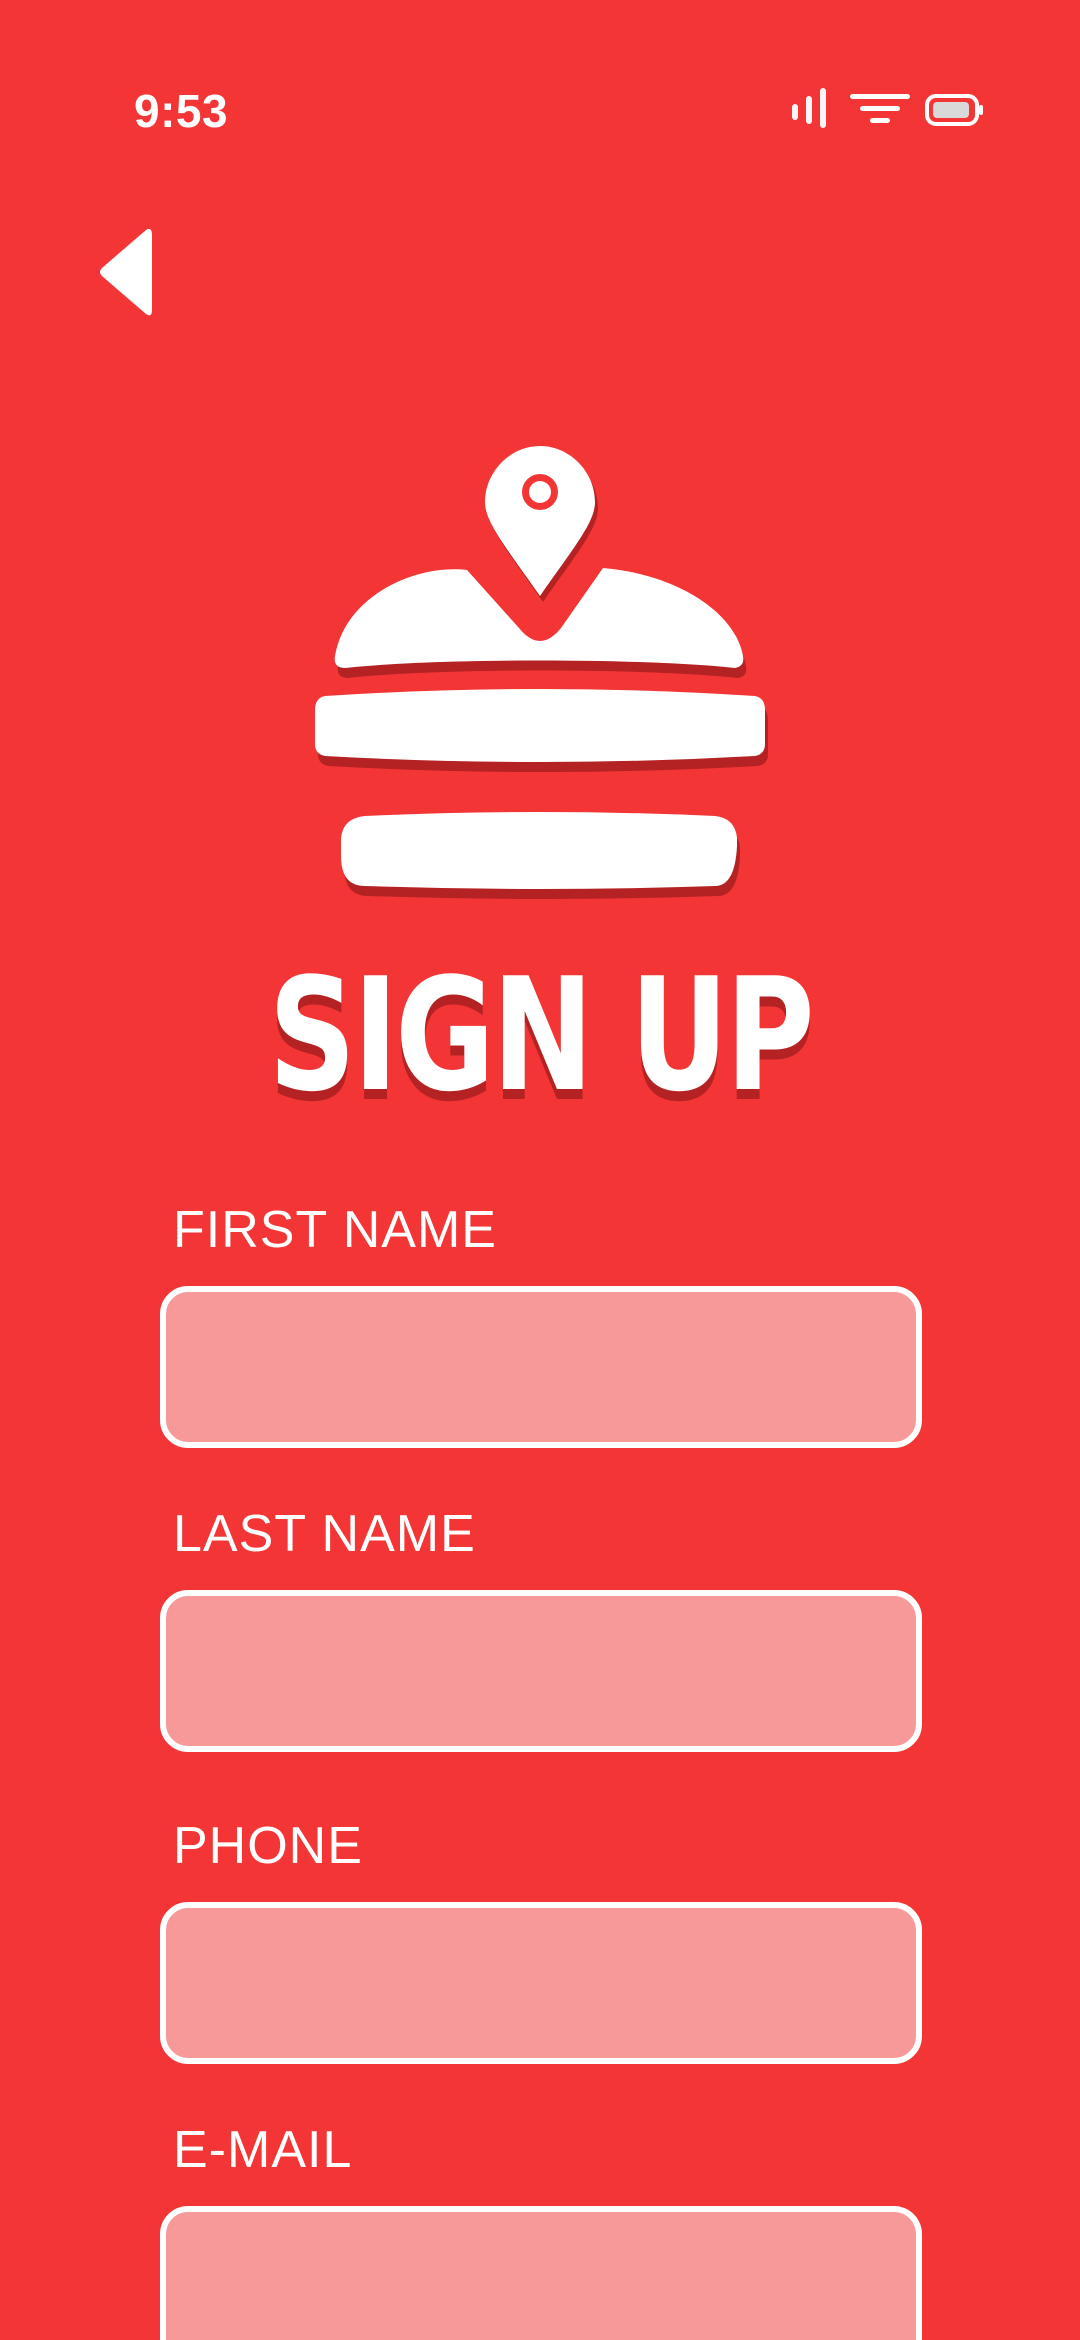 The height and width of the screenshot is (2340, 1080). I want to click on back-button, so click(128, 272).